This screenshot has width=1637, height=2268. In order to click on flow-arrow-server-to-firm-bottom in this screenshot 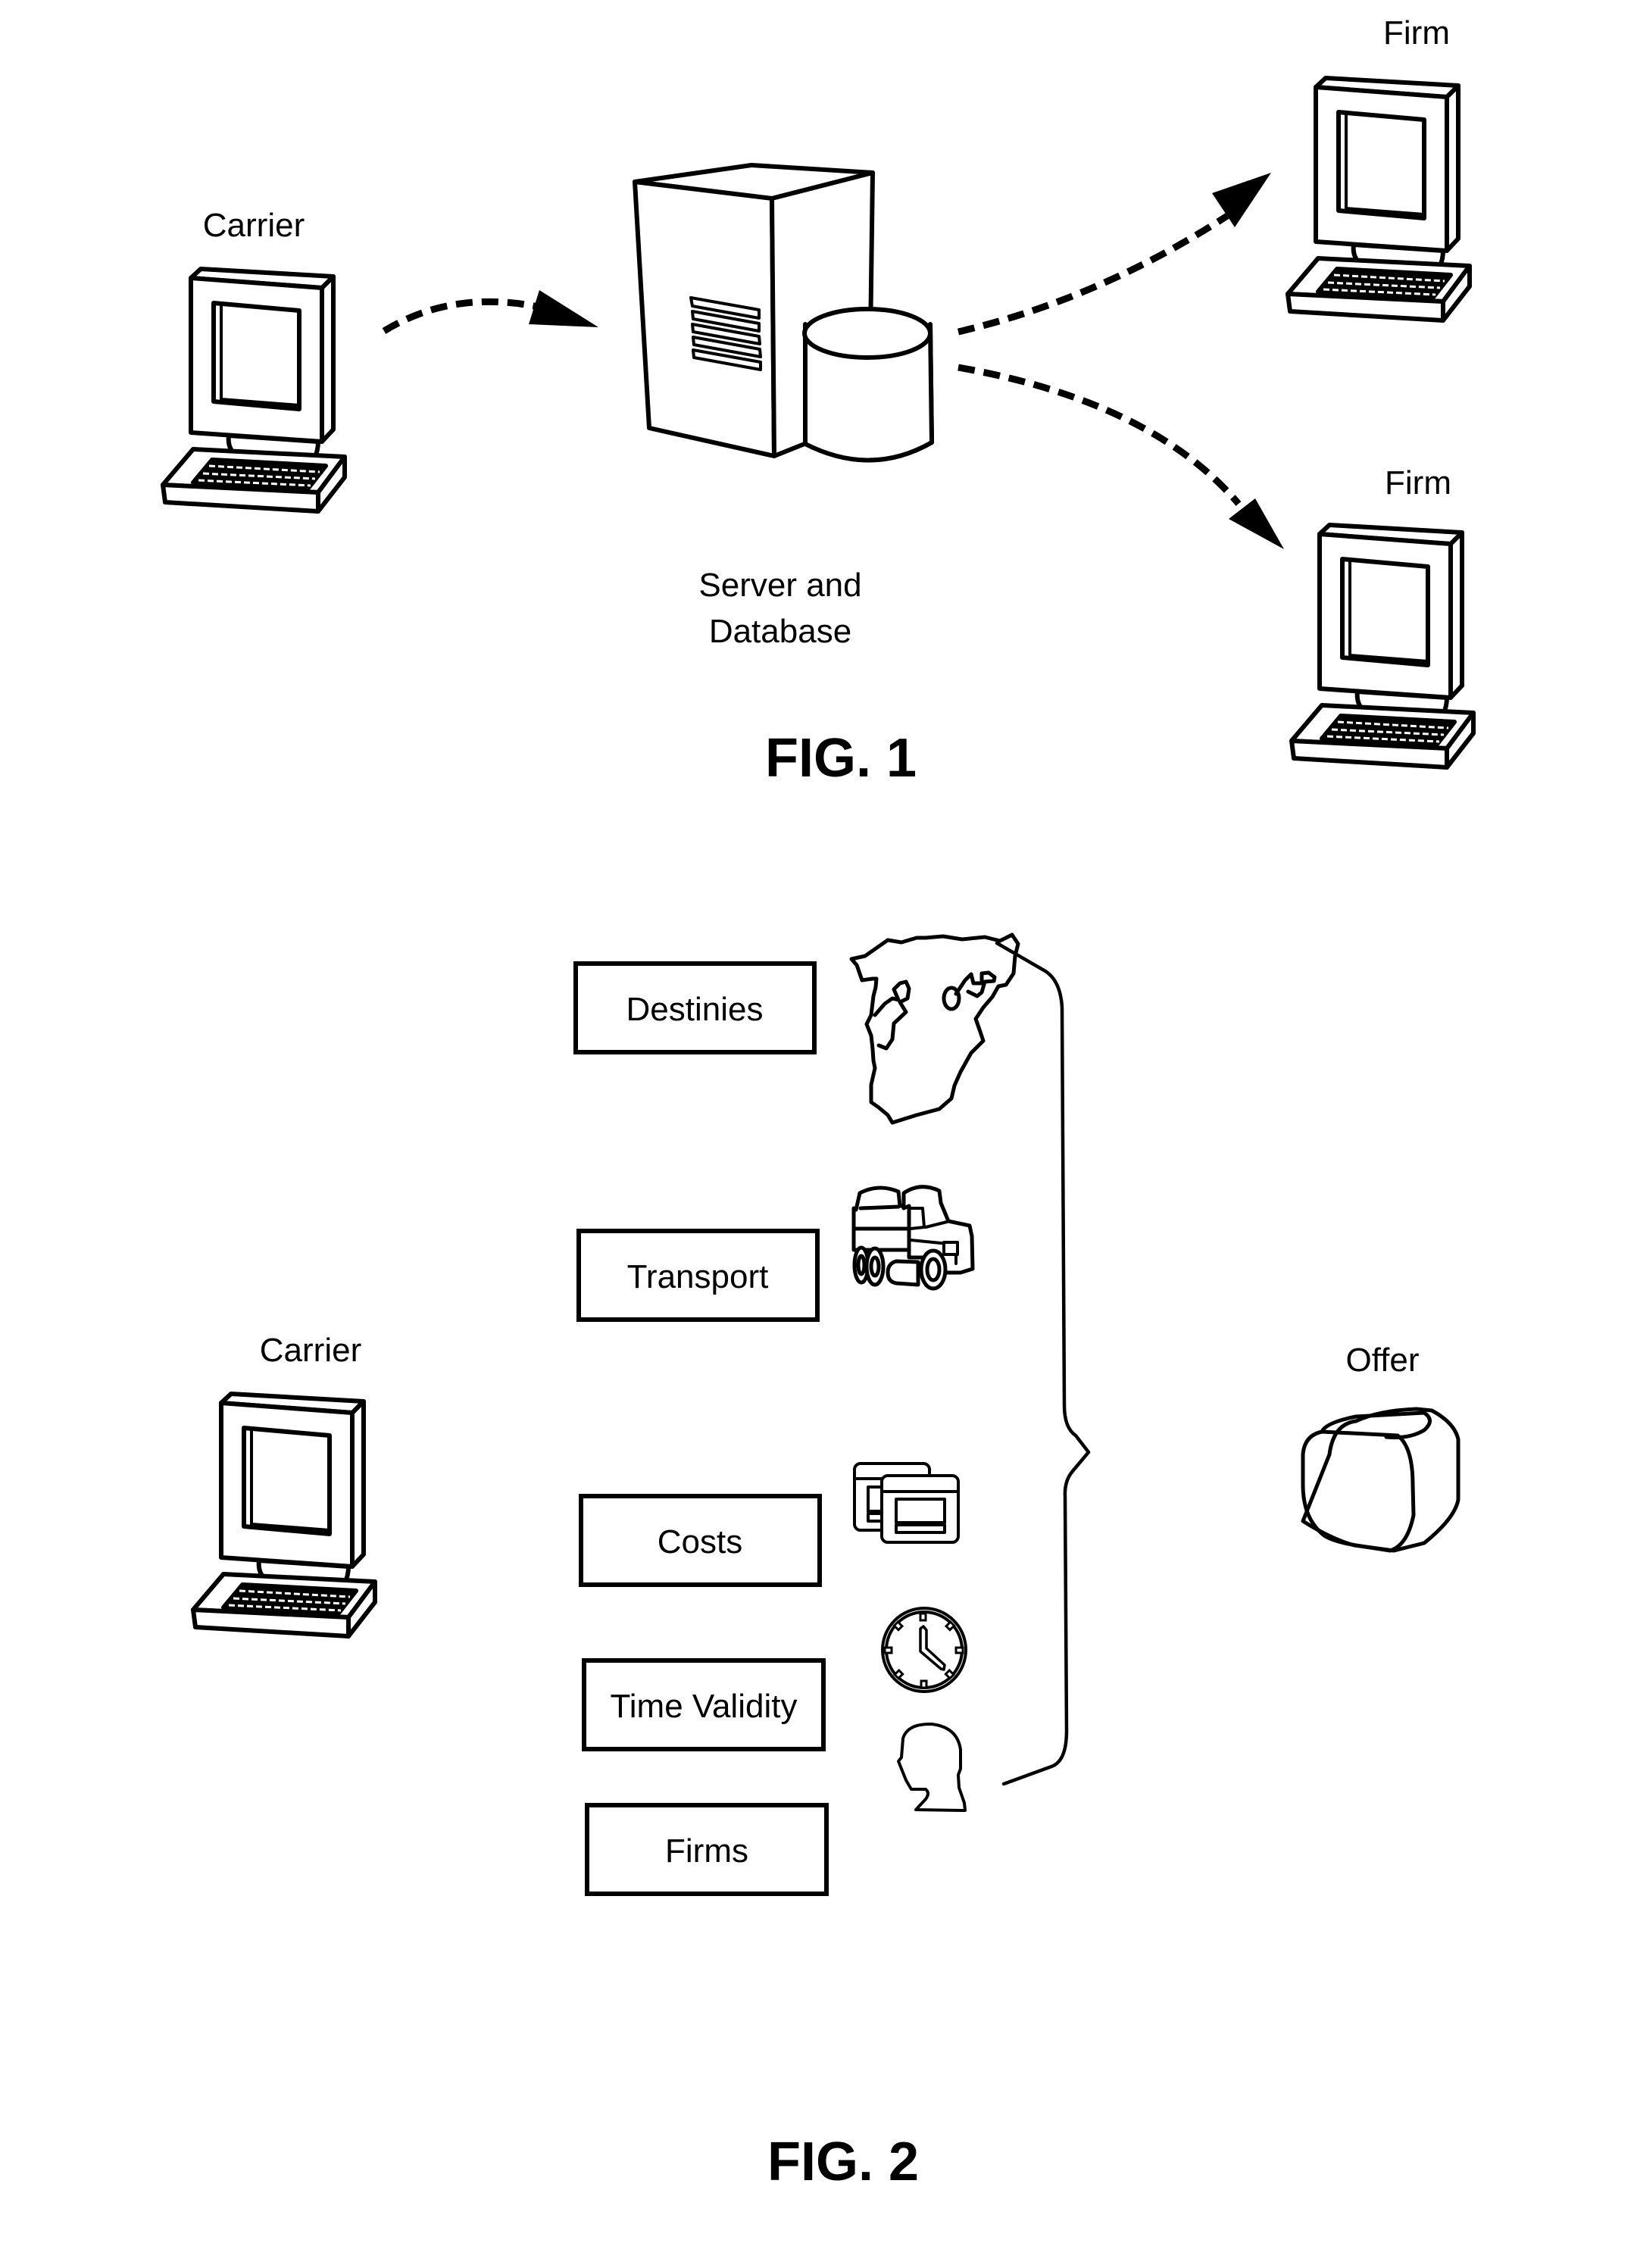, I will do `click(1121, 456)`.